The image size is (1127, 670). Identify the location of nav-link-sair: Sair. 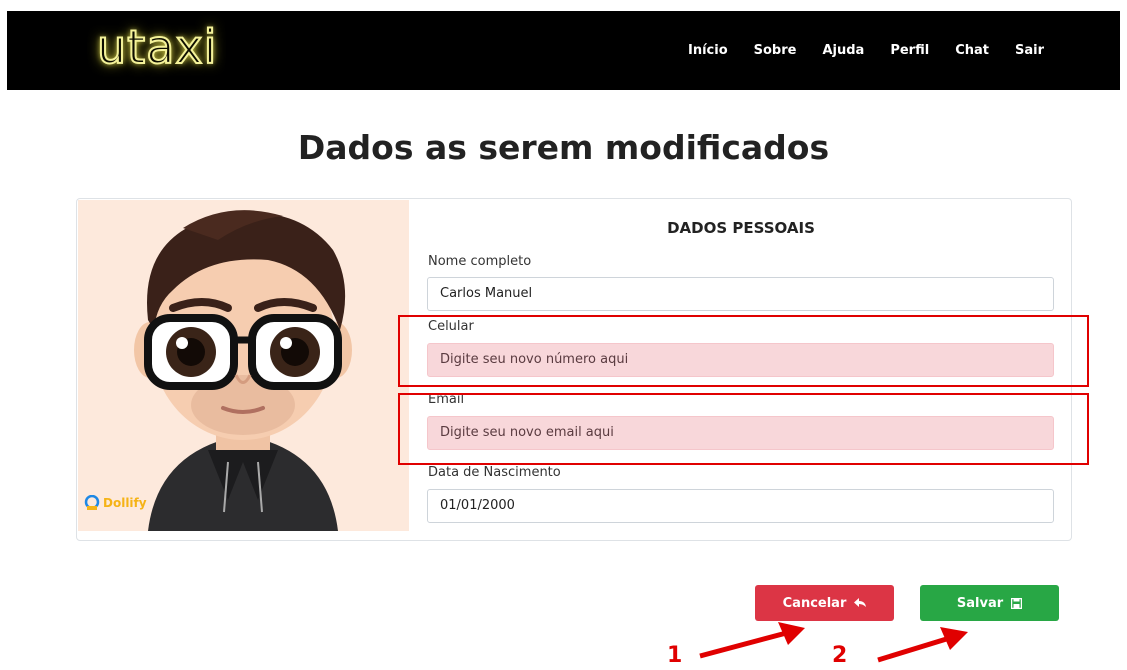
(1029, 50).